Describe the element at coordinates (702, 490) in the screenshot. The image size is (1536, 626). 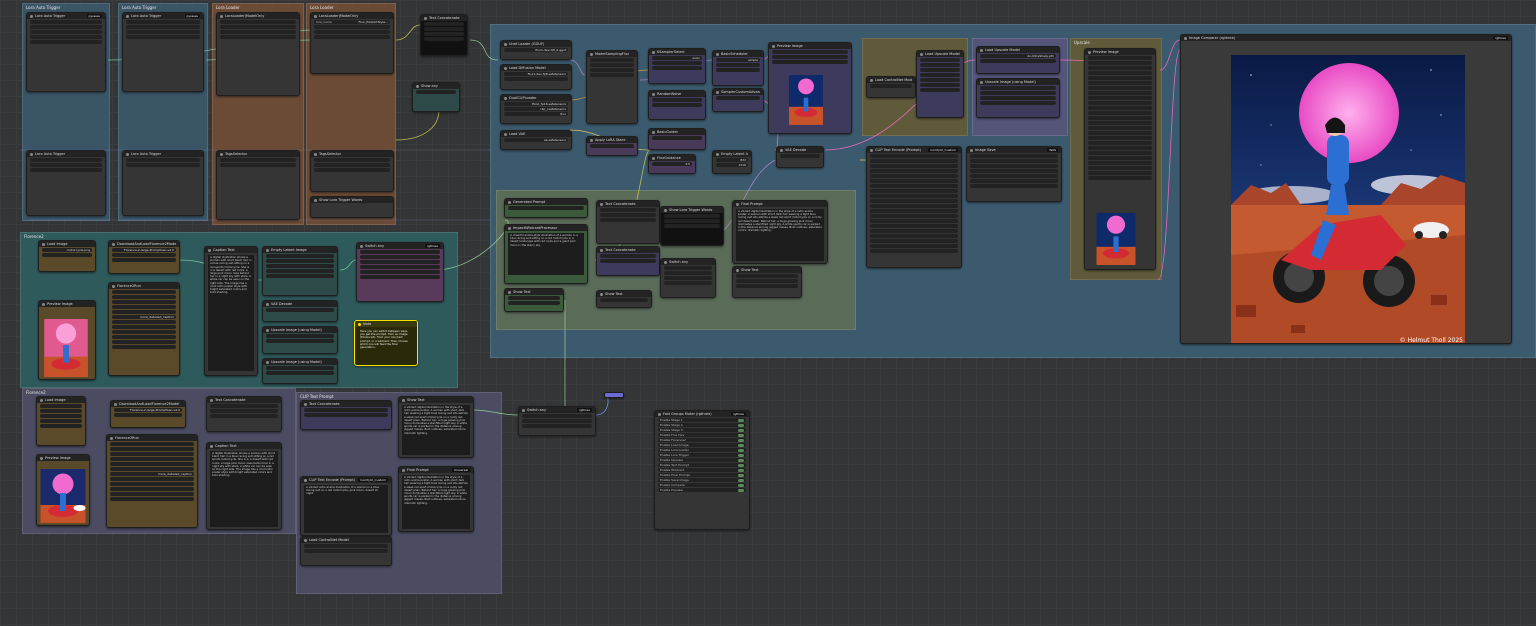
I see `group-toggle-row: Enable Preview` at that location.